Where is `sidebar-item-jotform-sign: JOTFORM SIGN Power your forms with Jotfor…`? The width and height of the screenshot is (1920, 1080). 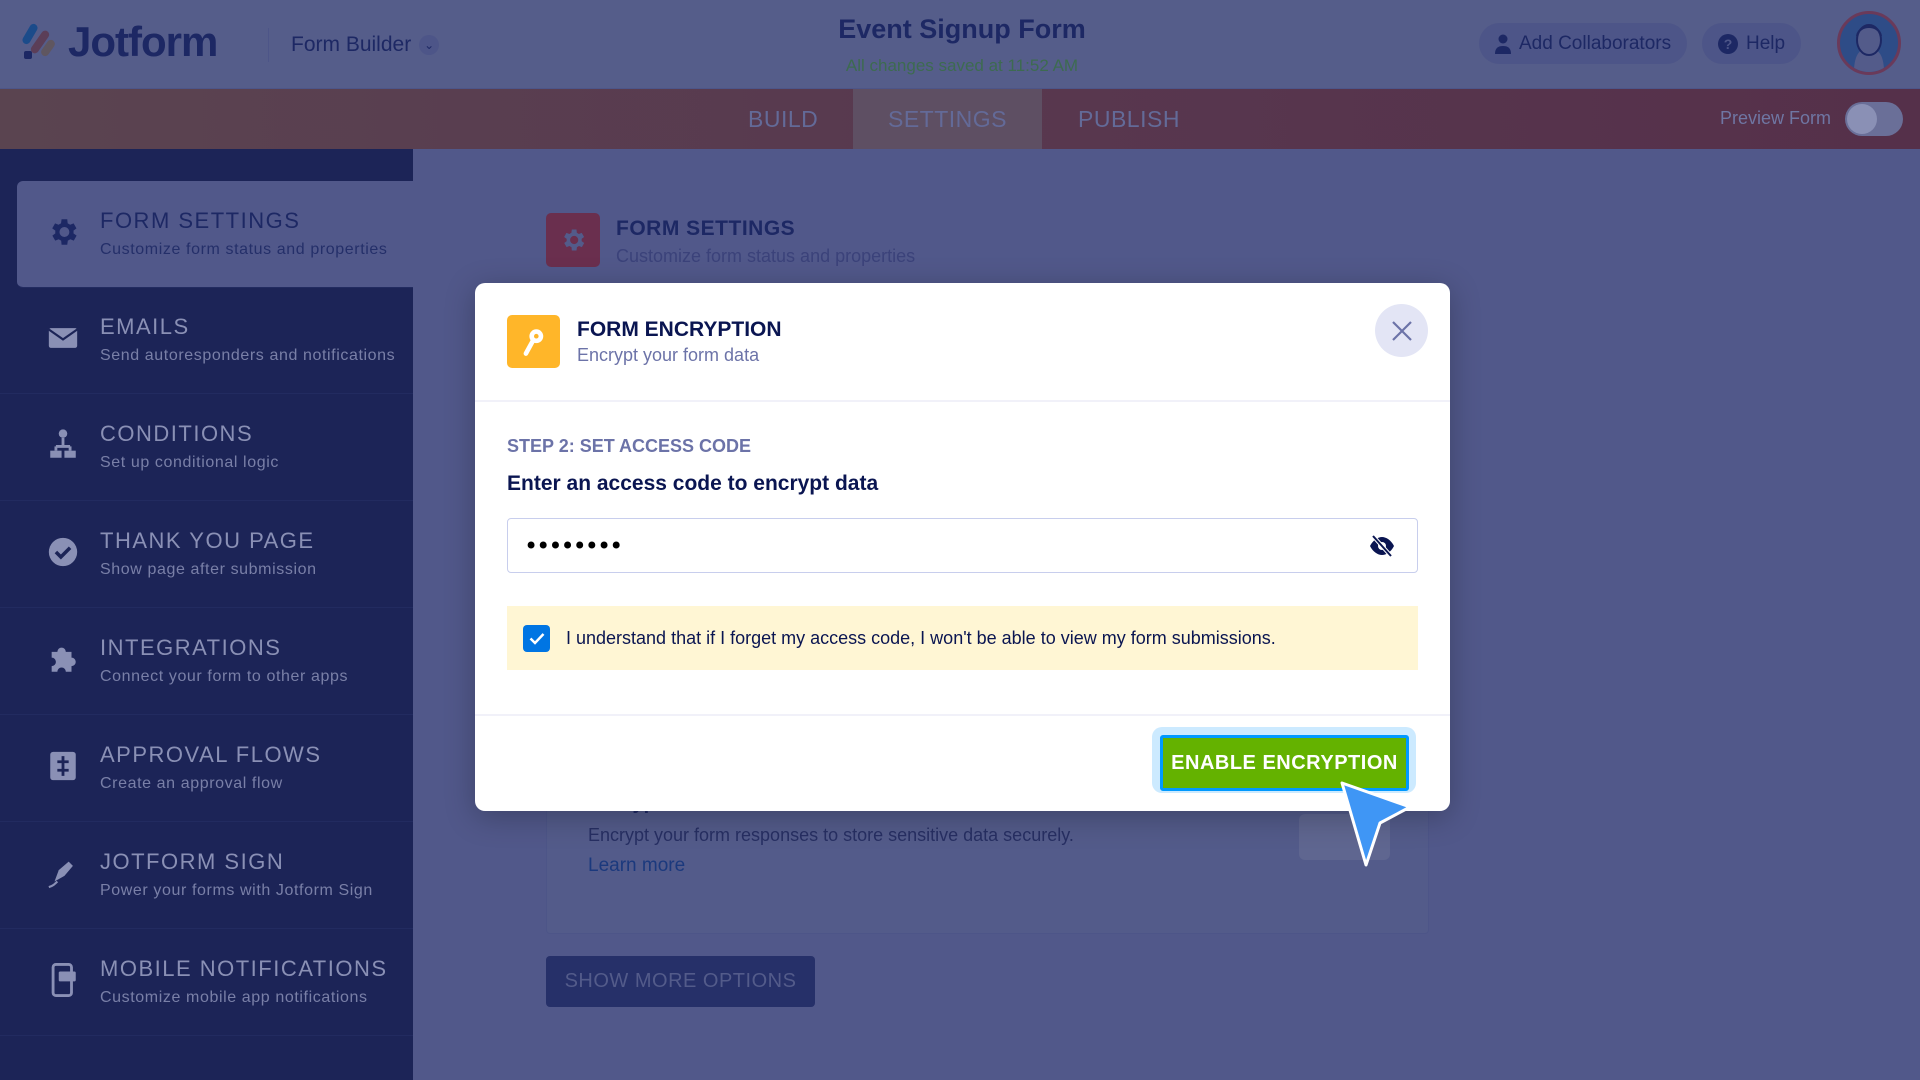 sidebar-item-jotform-sign: JOTFORM SIGN Power your forms with Jotfor… is located at coordinates (206, 875).